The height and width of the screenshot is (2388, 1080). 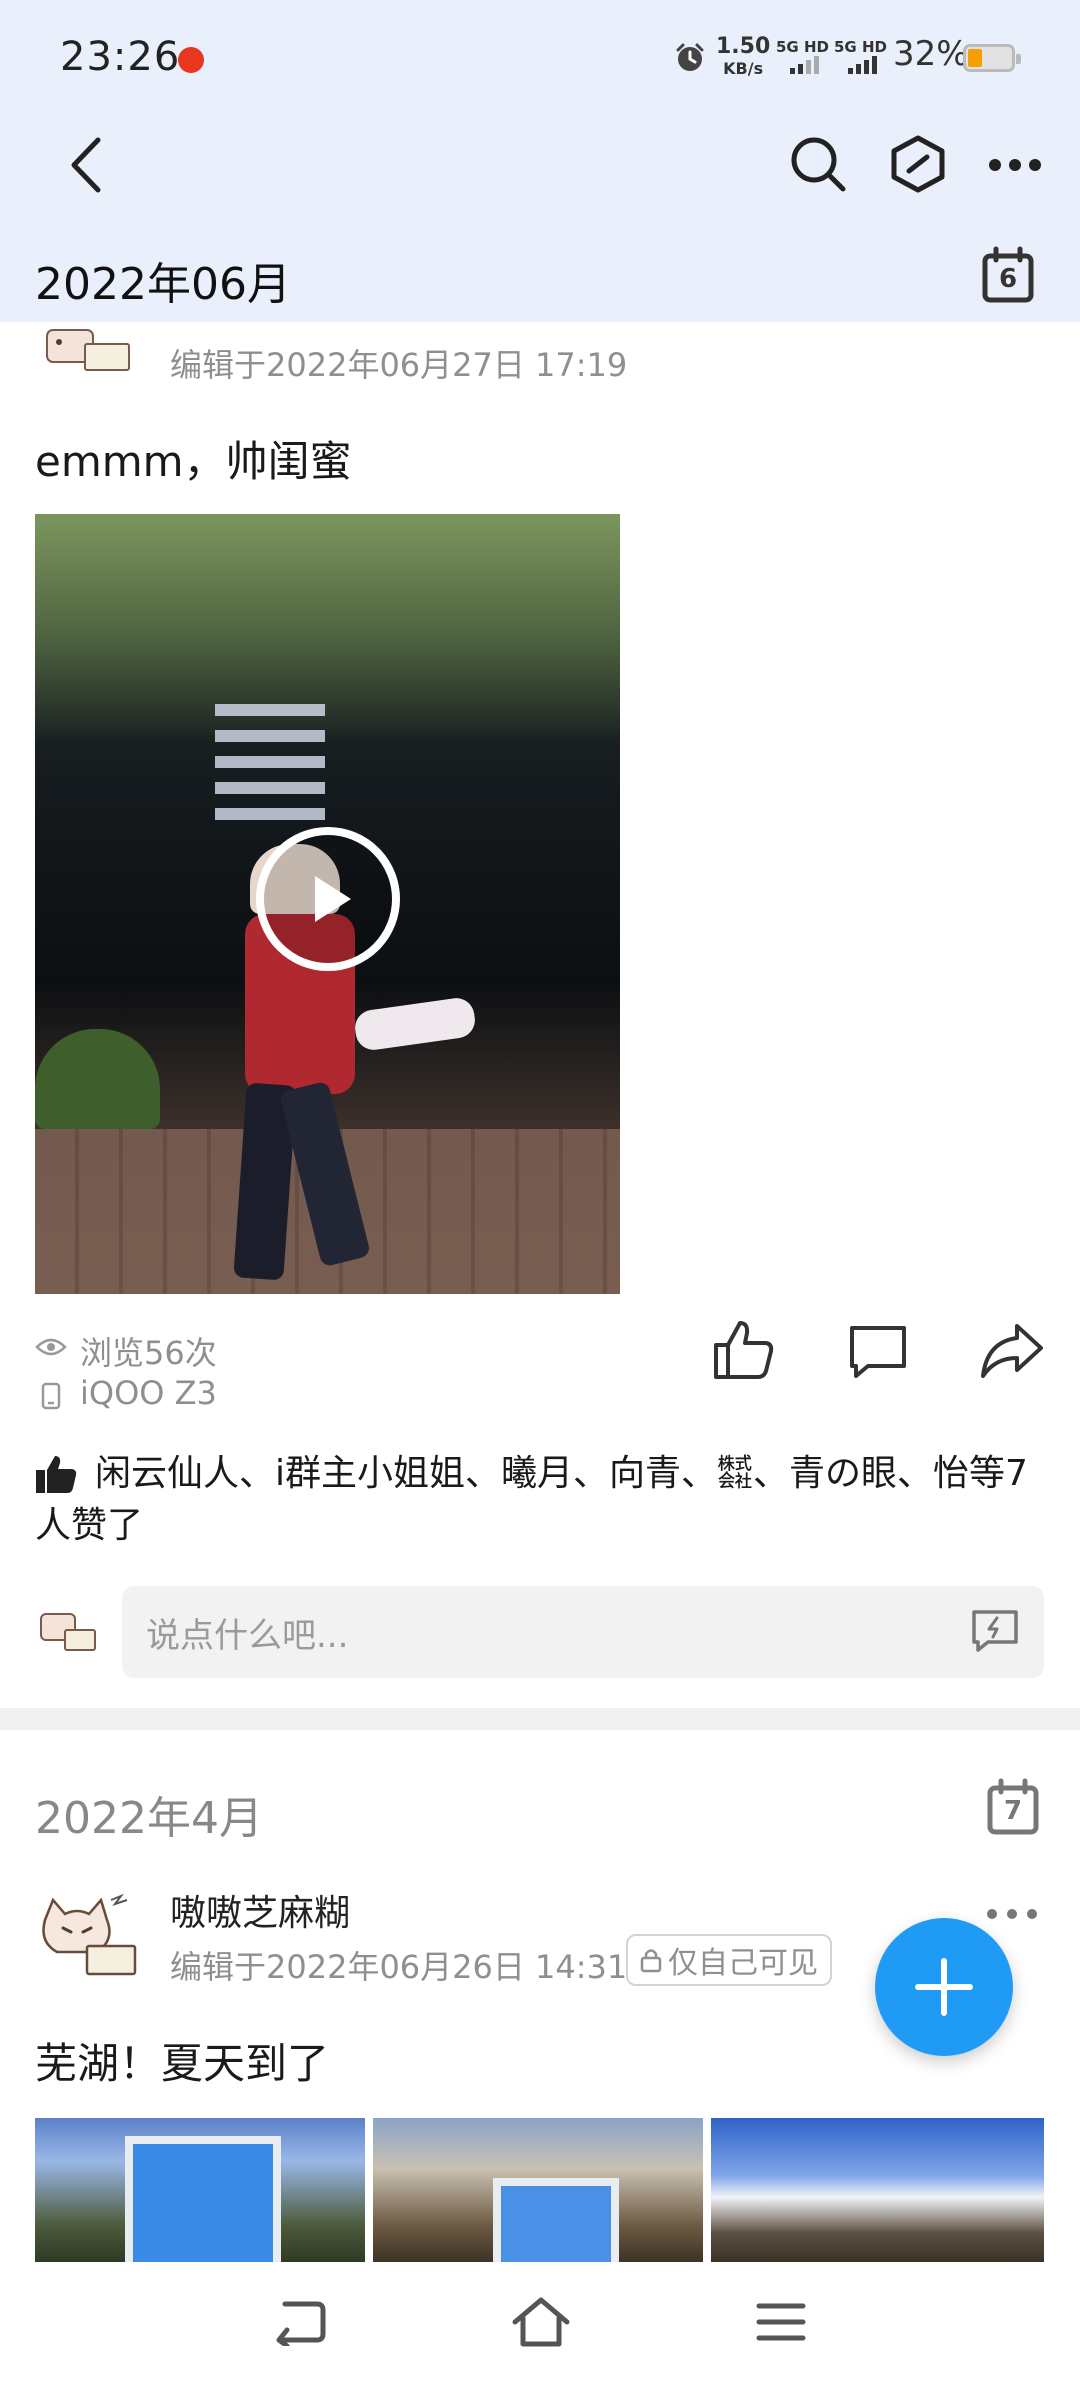 I want to click on nav-menu-button, so click(x=781, y=2322).